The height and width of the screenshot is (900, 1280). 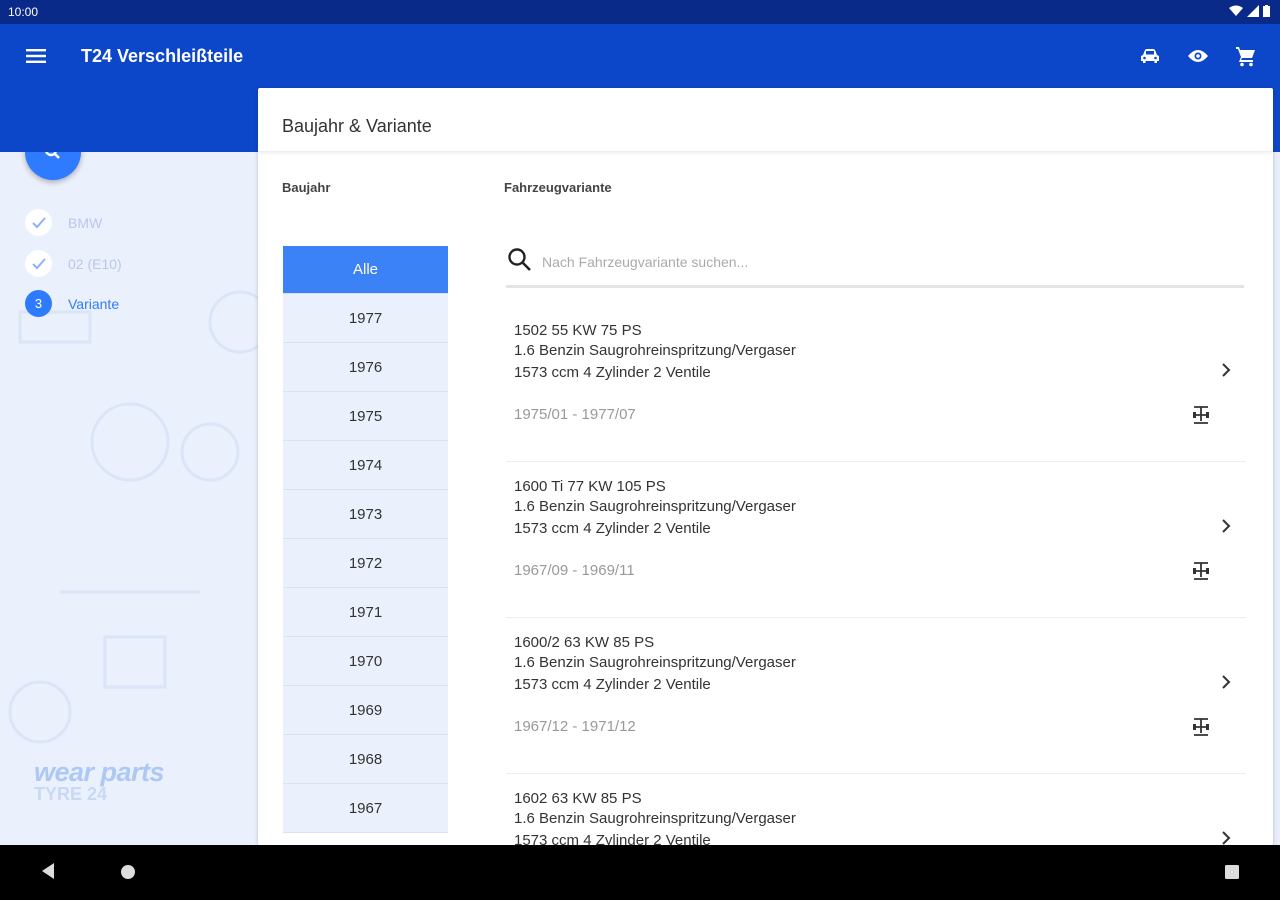 What do you see at coordinates (99, 781) in the screenshot?
I see `brand-logo: wear parts TYRE 24` at bounding box center [99, 781].